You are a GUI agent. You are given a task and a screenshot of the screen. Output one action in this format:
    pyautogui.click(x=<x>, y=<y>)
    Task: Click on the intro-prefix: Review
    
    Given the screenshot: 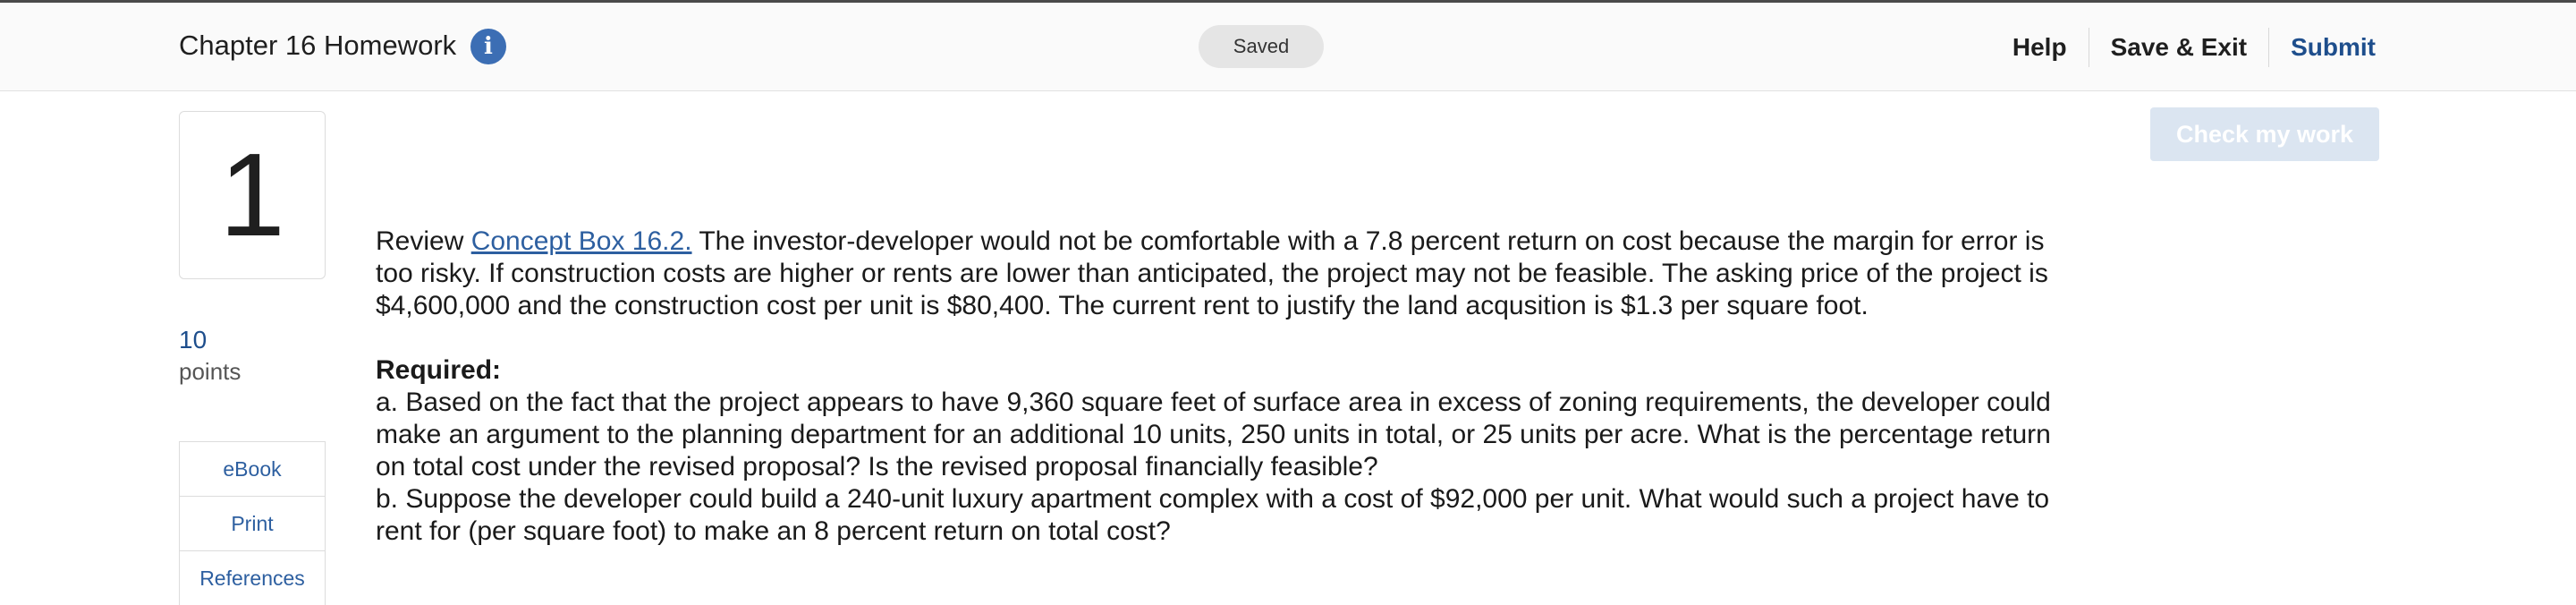 What is the action you would take?
    pyautogui.click(x=423, y=241)
    